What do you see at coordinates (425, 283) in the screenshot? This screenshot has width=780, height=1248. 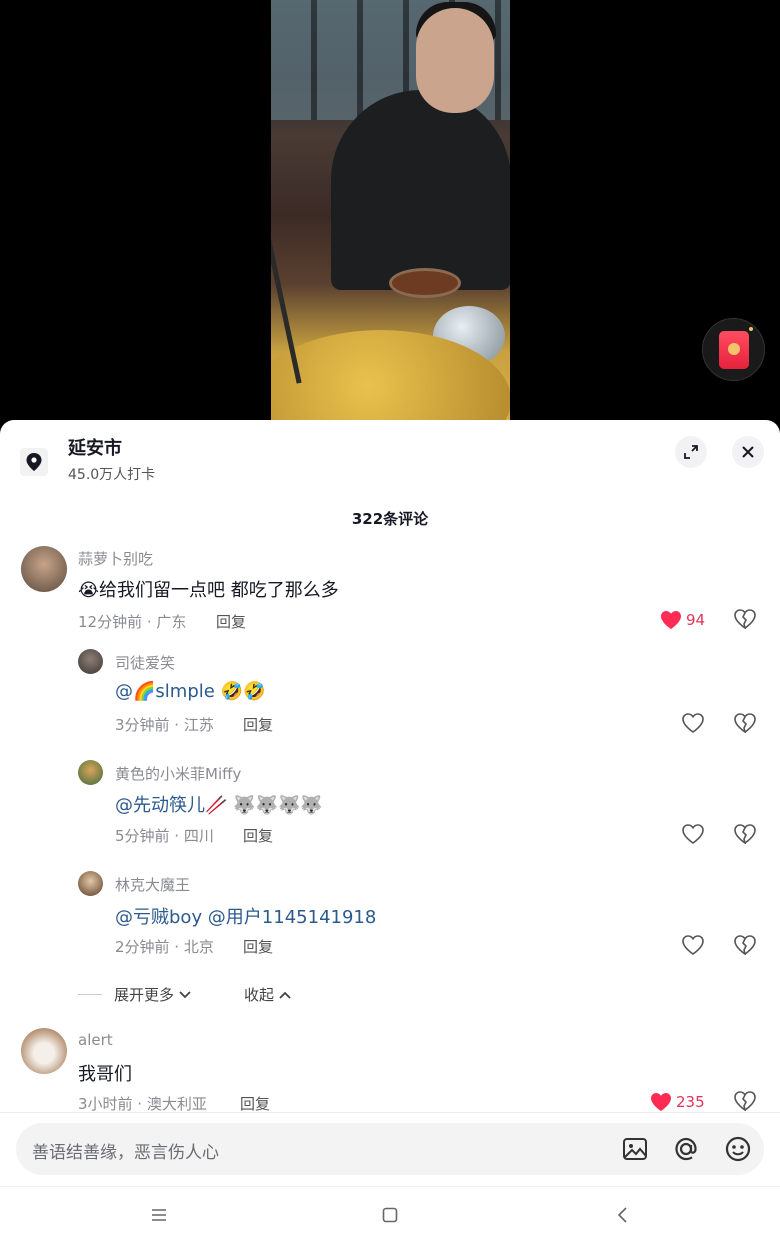 I see `video-bowl` at bounding box center [425, 283].